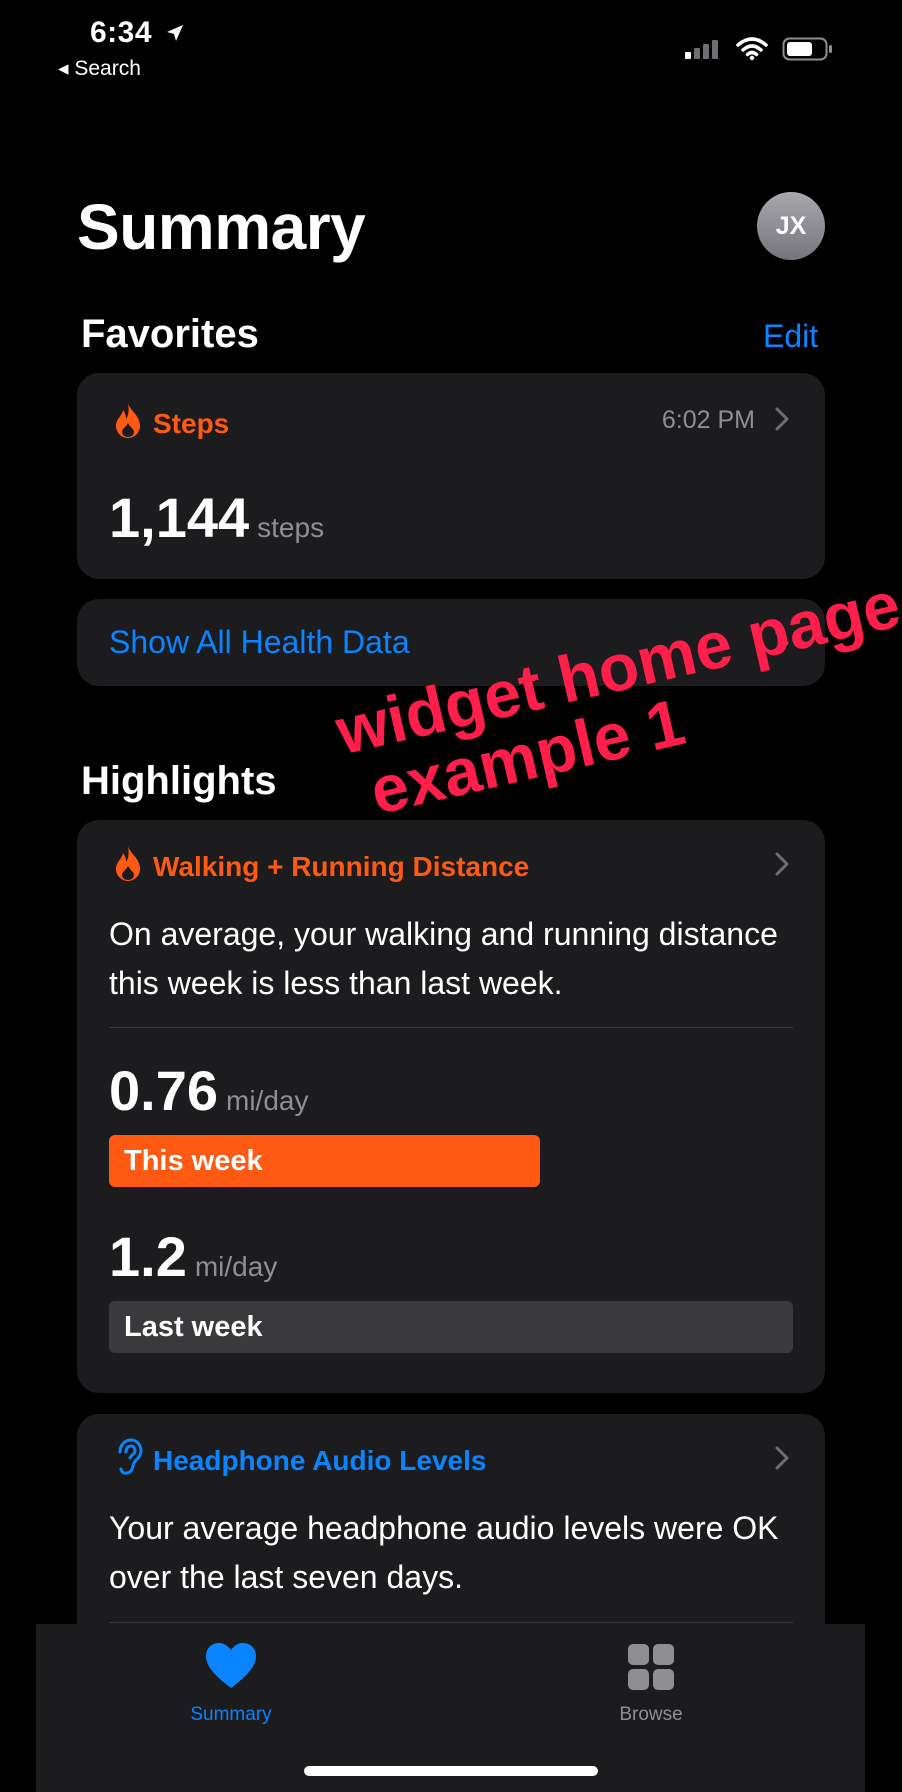 This screenshot has width=902, height=1792. Describe the element at coordinates (703, 51) in the screenshot. I see `cellular-signal-icon` at that location.